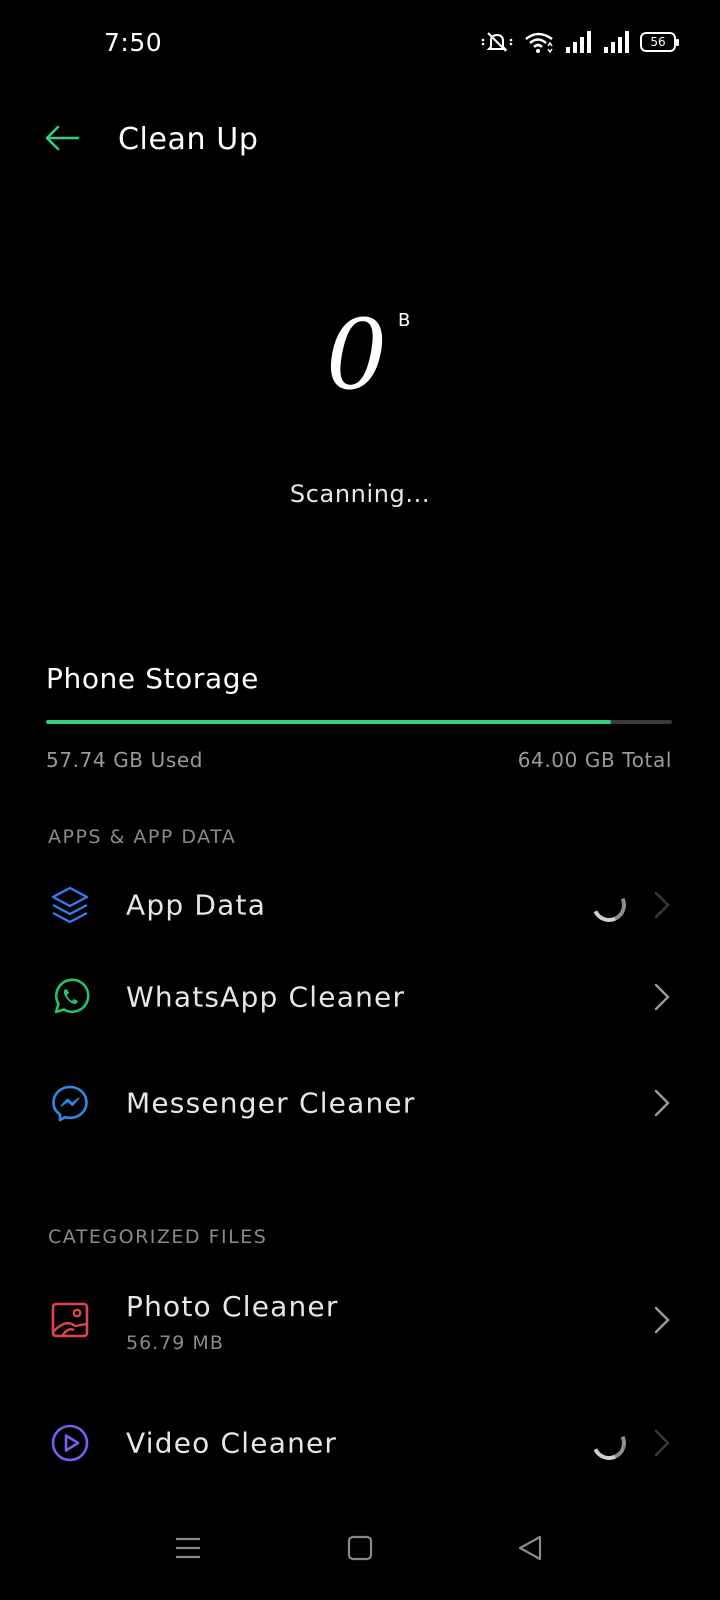 The width and height of the screenshot is (720, 1600). What do you see at coordinates (360, 140) in the screenshot?
I see `app-header: Clean Up` at bounding box center [360, 140].